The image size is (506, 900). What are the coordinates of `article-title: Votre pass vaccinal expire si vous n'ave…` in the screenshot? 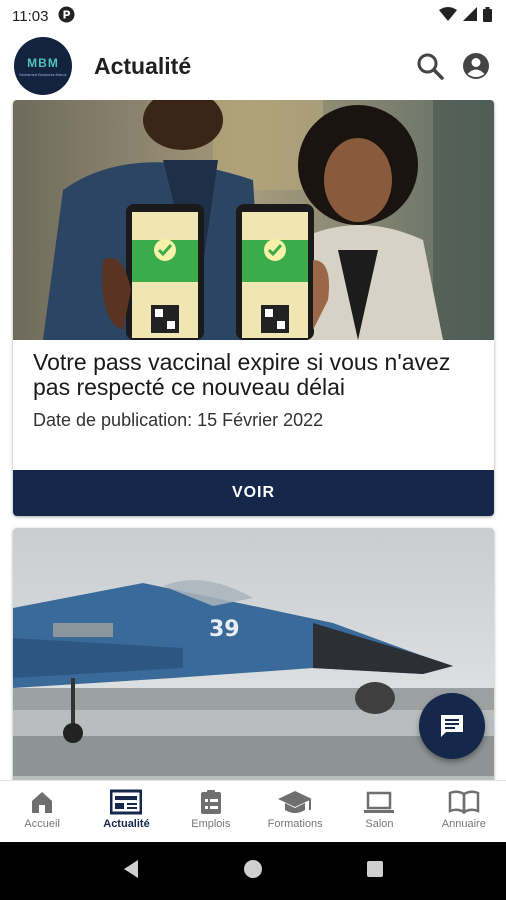 It's located at (253, 370).